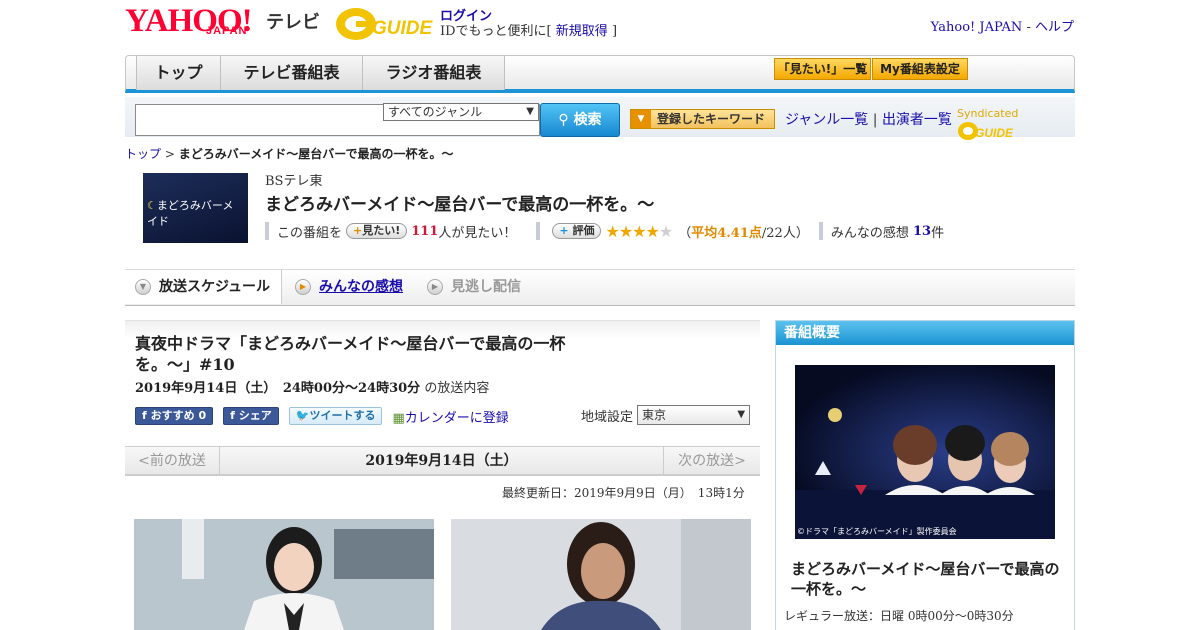  What do you see at coordinates (685, 233) in the screenshot?
I see `rating-open: （` at bounding box center [685, 233].